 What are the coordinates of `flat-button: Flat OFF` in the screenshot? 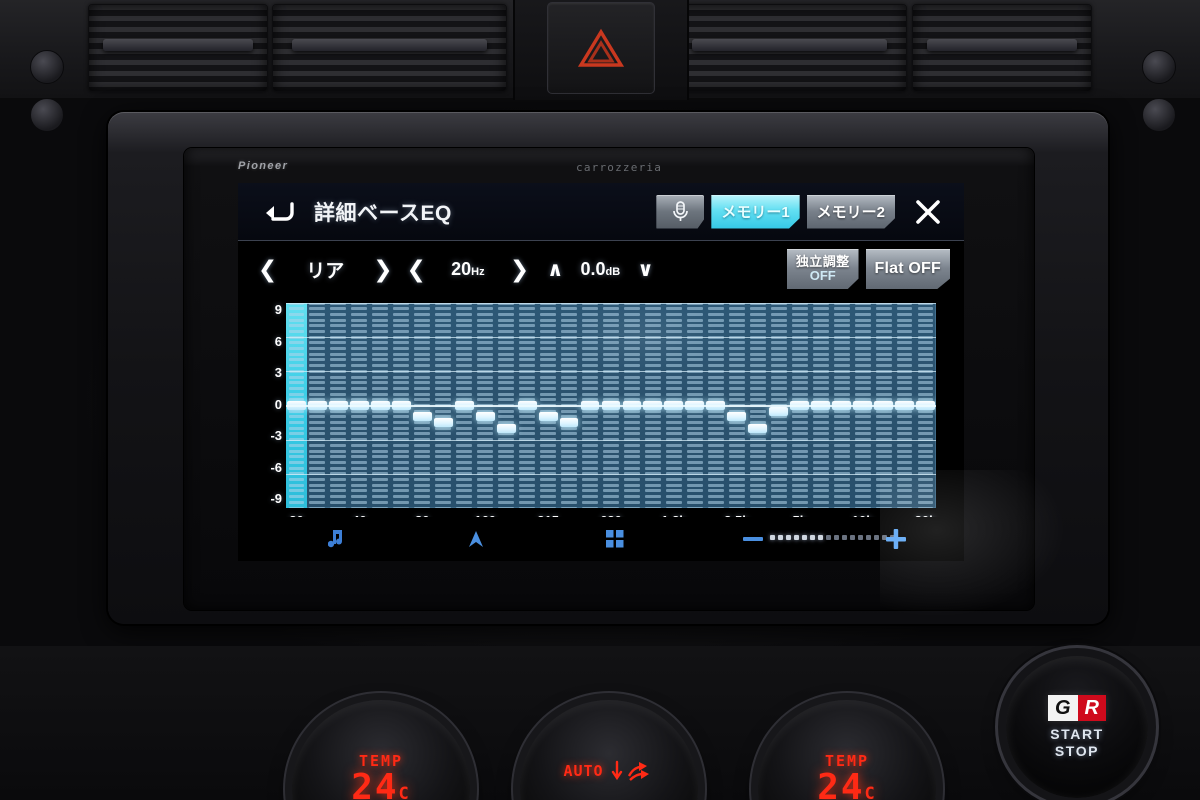 It's located at (907, 269).